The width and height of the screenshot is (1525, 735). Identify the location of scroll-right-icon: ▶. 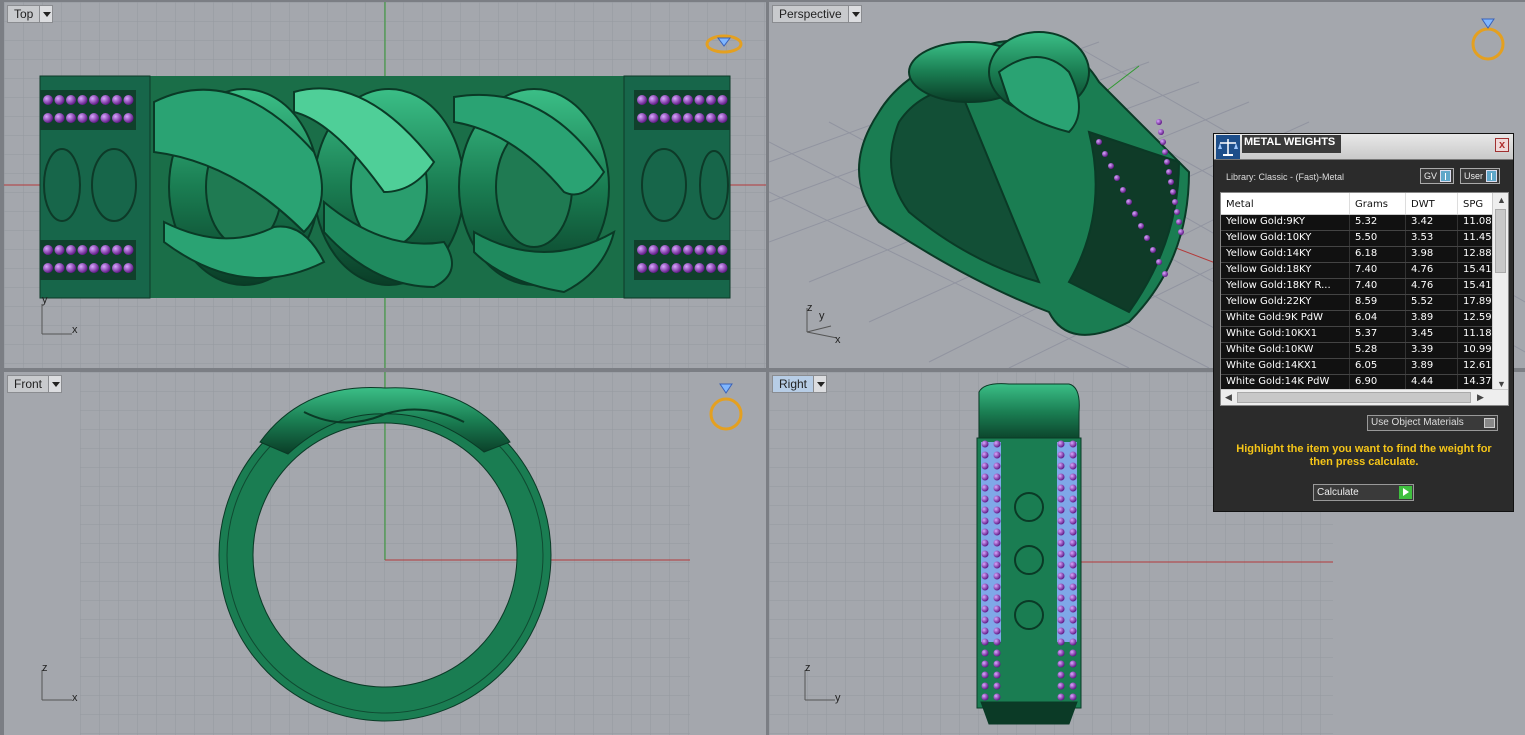
(1480, 397).